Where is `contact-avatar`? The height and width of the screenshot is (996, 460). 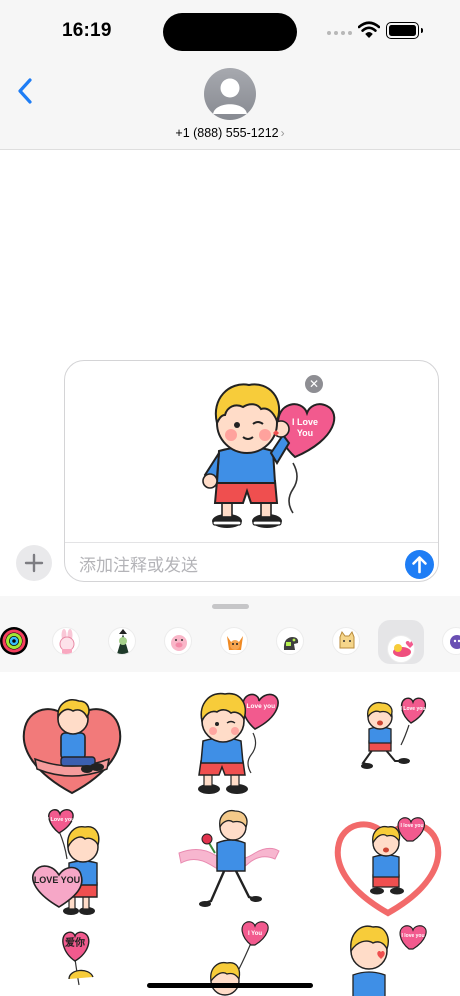 contact-avatar is located at coordinates (230, 94).